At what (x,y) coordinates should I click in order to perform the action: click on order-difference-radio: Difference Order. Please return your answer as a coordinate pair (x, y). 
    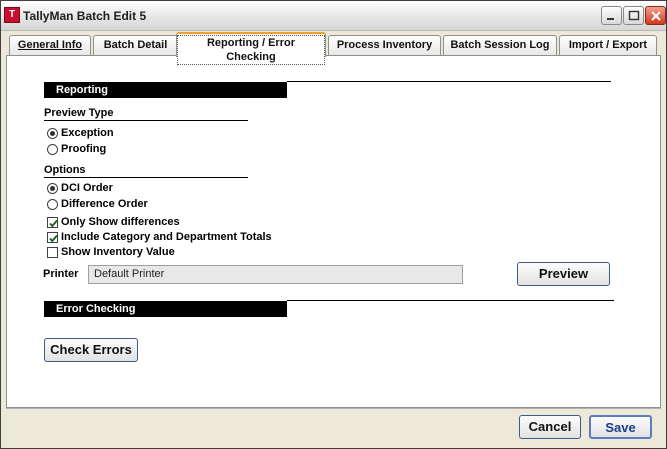
    Looking at the image, I should click on (97, 204).